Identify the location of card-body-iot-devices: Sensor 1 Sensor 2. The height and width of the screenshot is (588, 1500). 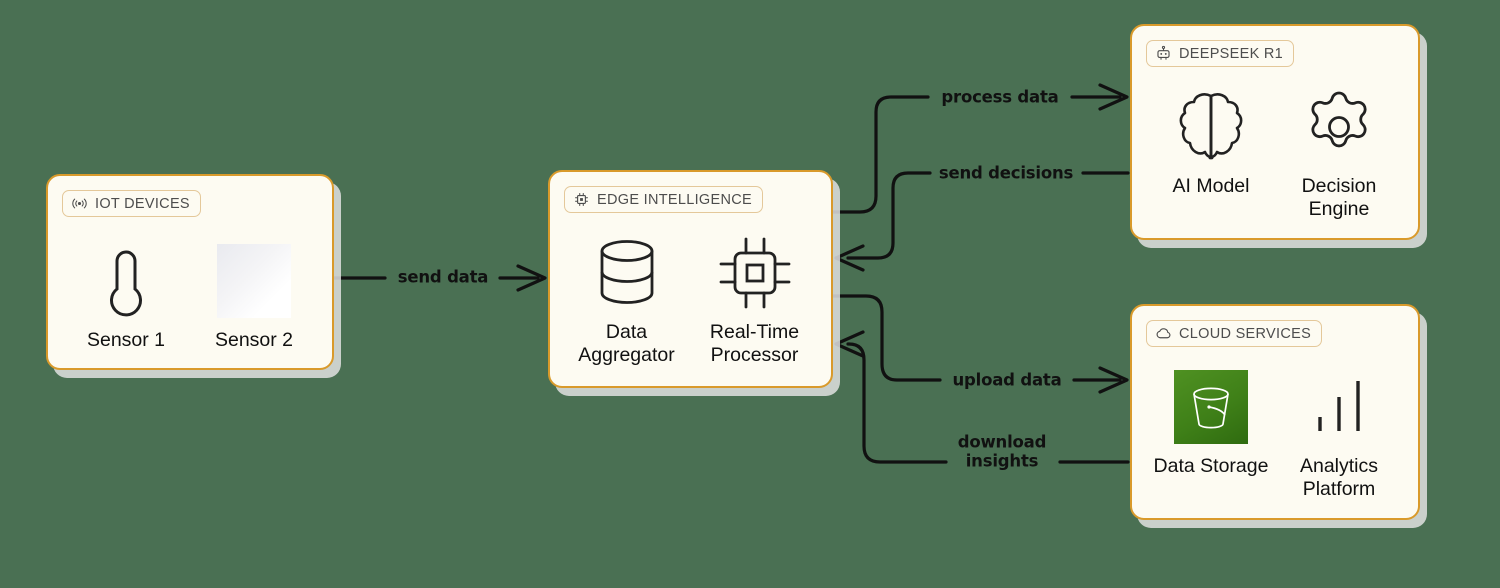
(190, 297).